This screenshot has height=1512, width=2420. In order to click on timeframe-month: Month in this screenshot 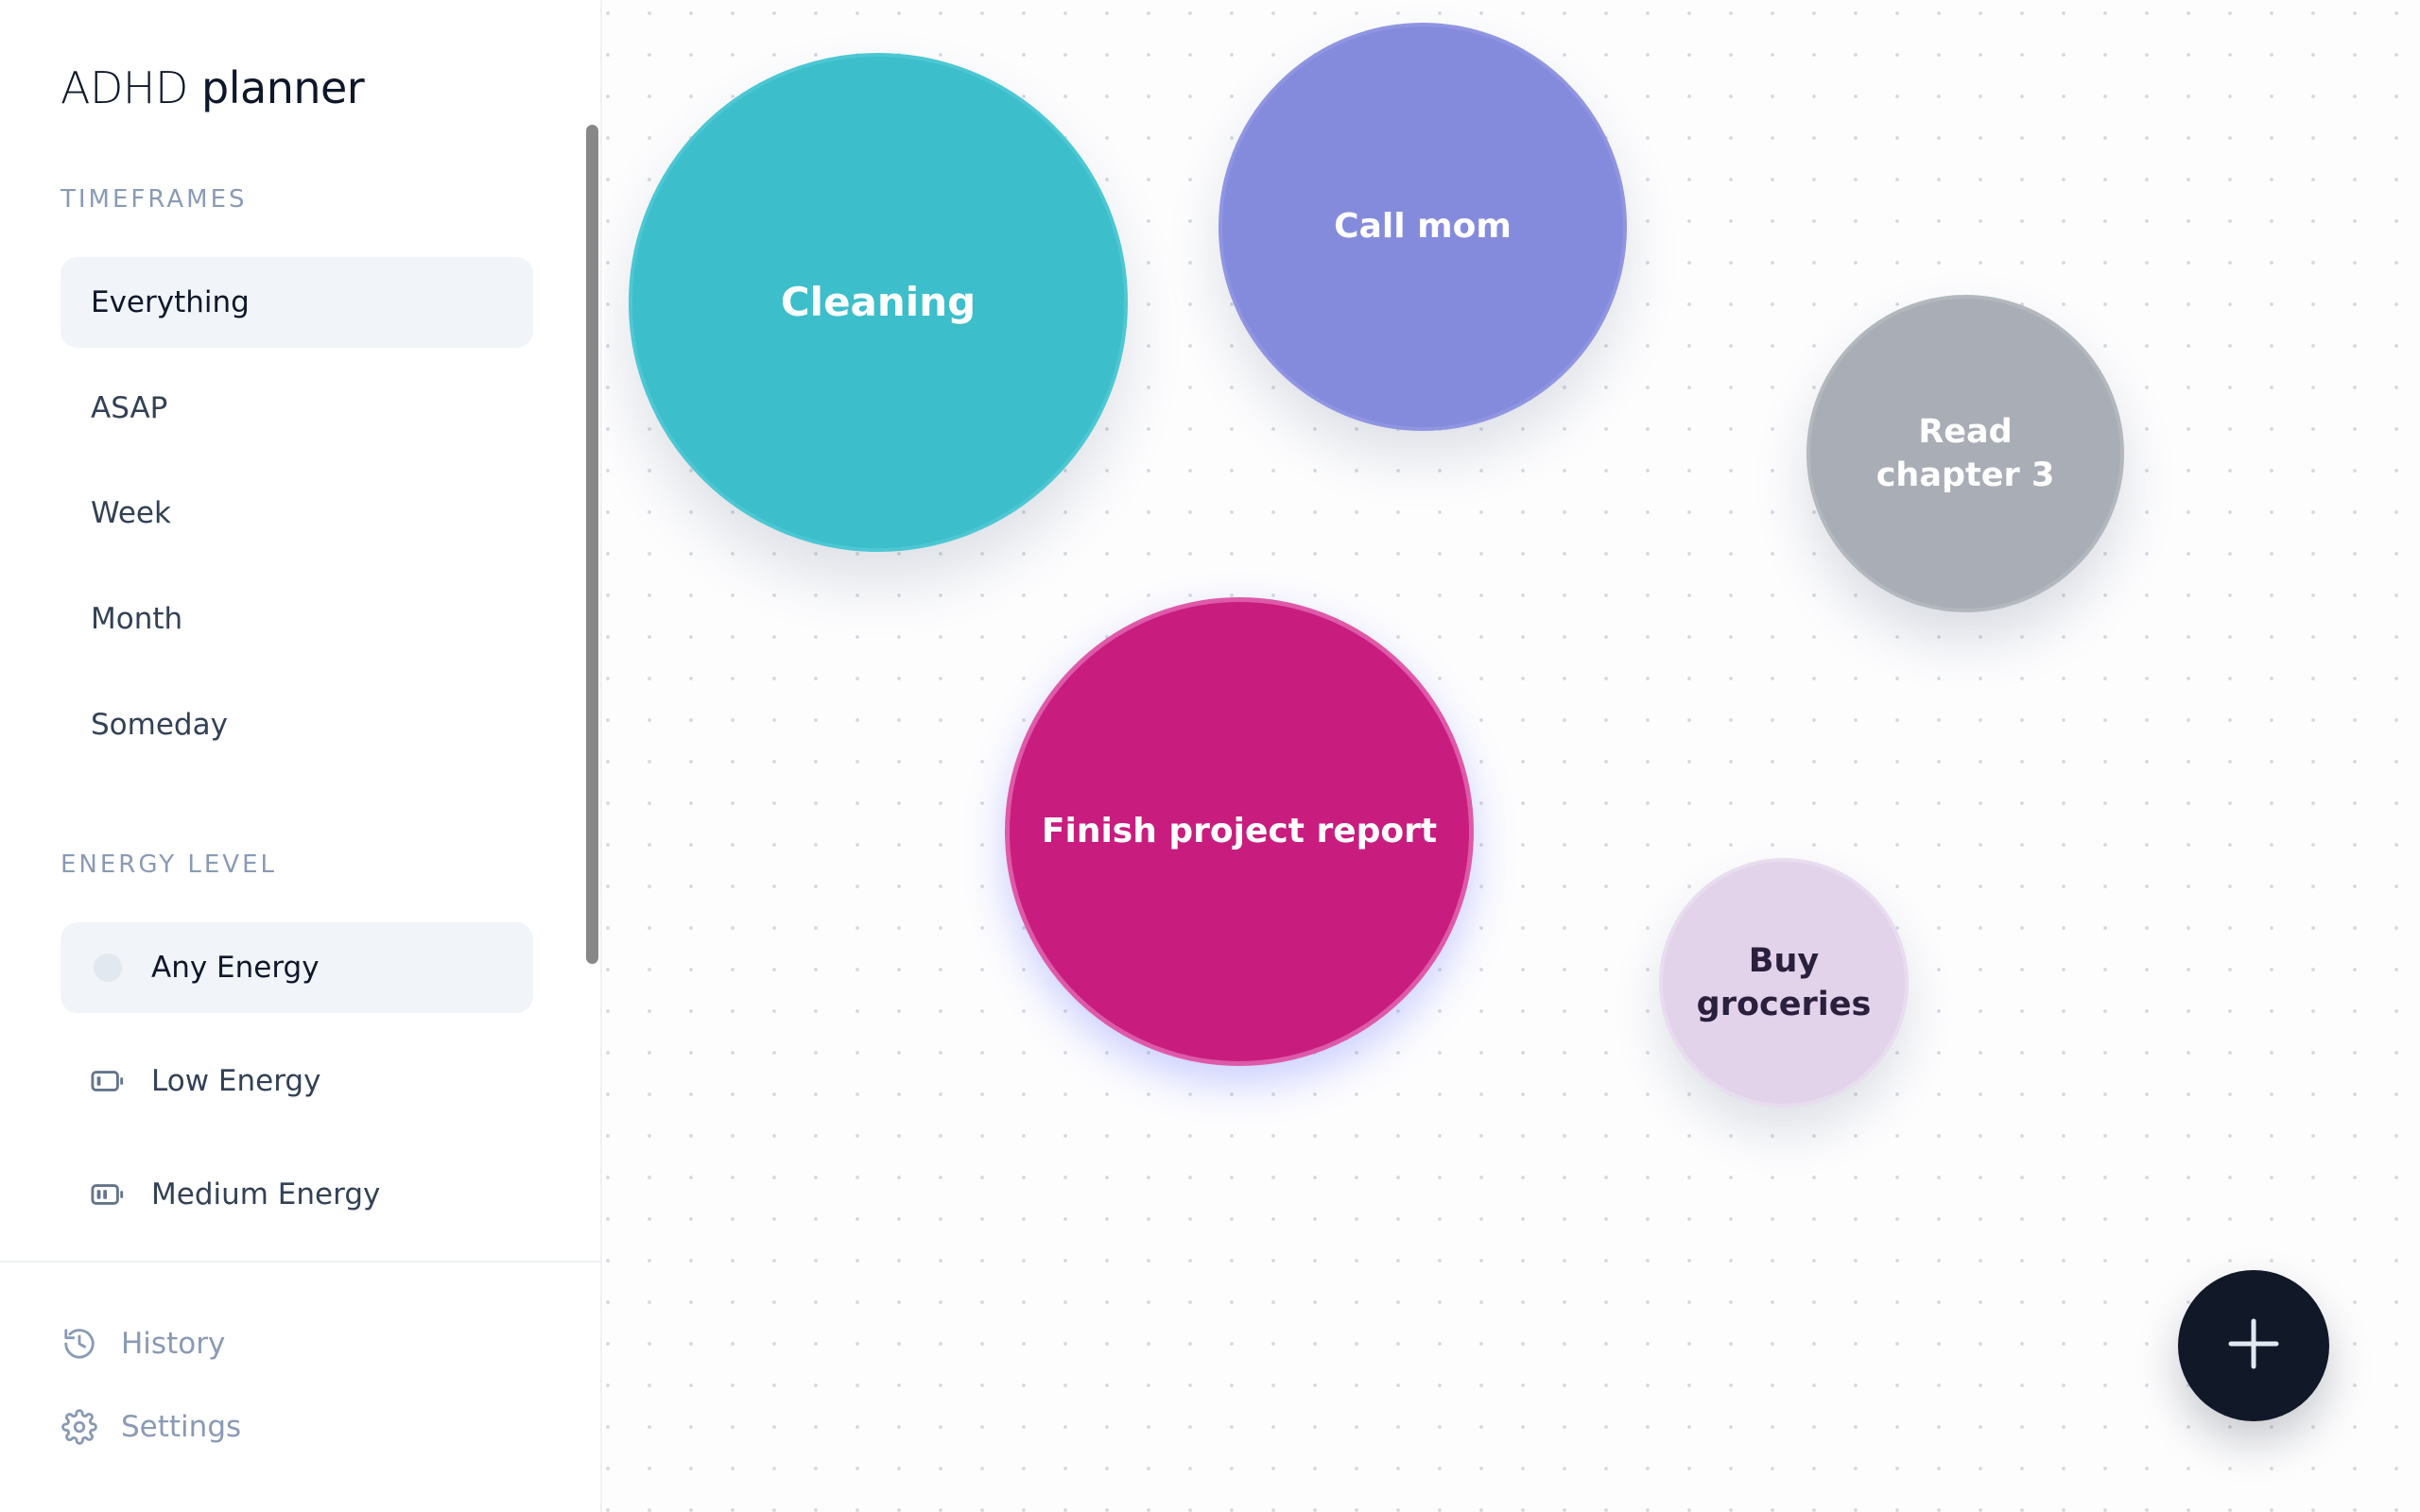, I will do `click(296, 619)`.